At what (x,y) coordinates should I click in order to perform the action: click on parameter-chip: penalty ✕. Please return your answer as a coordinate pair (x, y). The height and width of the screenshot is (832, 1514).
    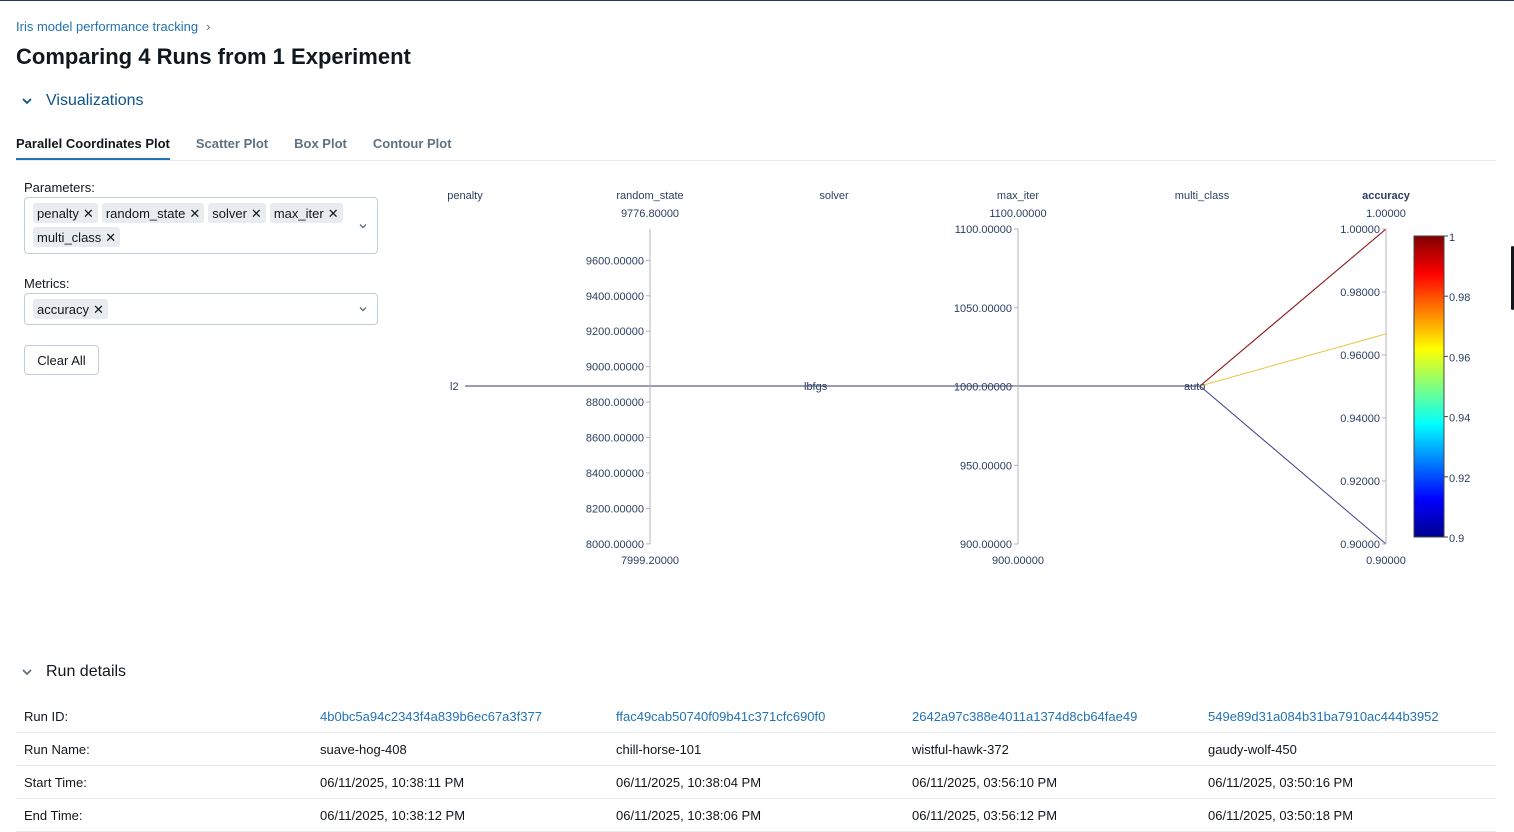
    Looking at the image, I should click on (65, 213).